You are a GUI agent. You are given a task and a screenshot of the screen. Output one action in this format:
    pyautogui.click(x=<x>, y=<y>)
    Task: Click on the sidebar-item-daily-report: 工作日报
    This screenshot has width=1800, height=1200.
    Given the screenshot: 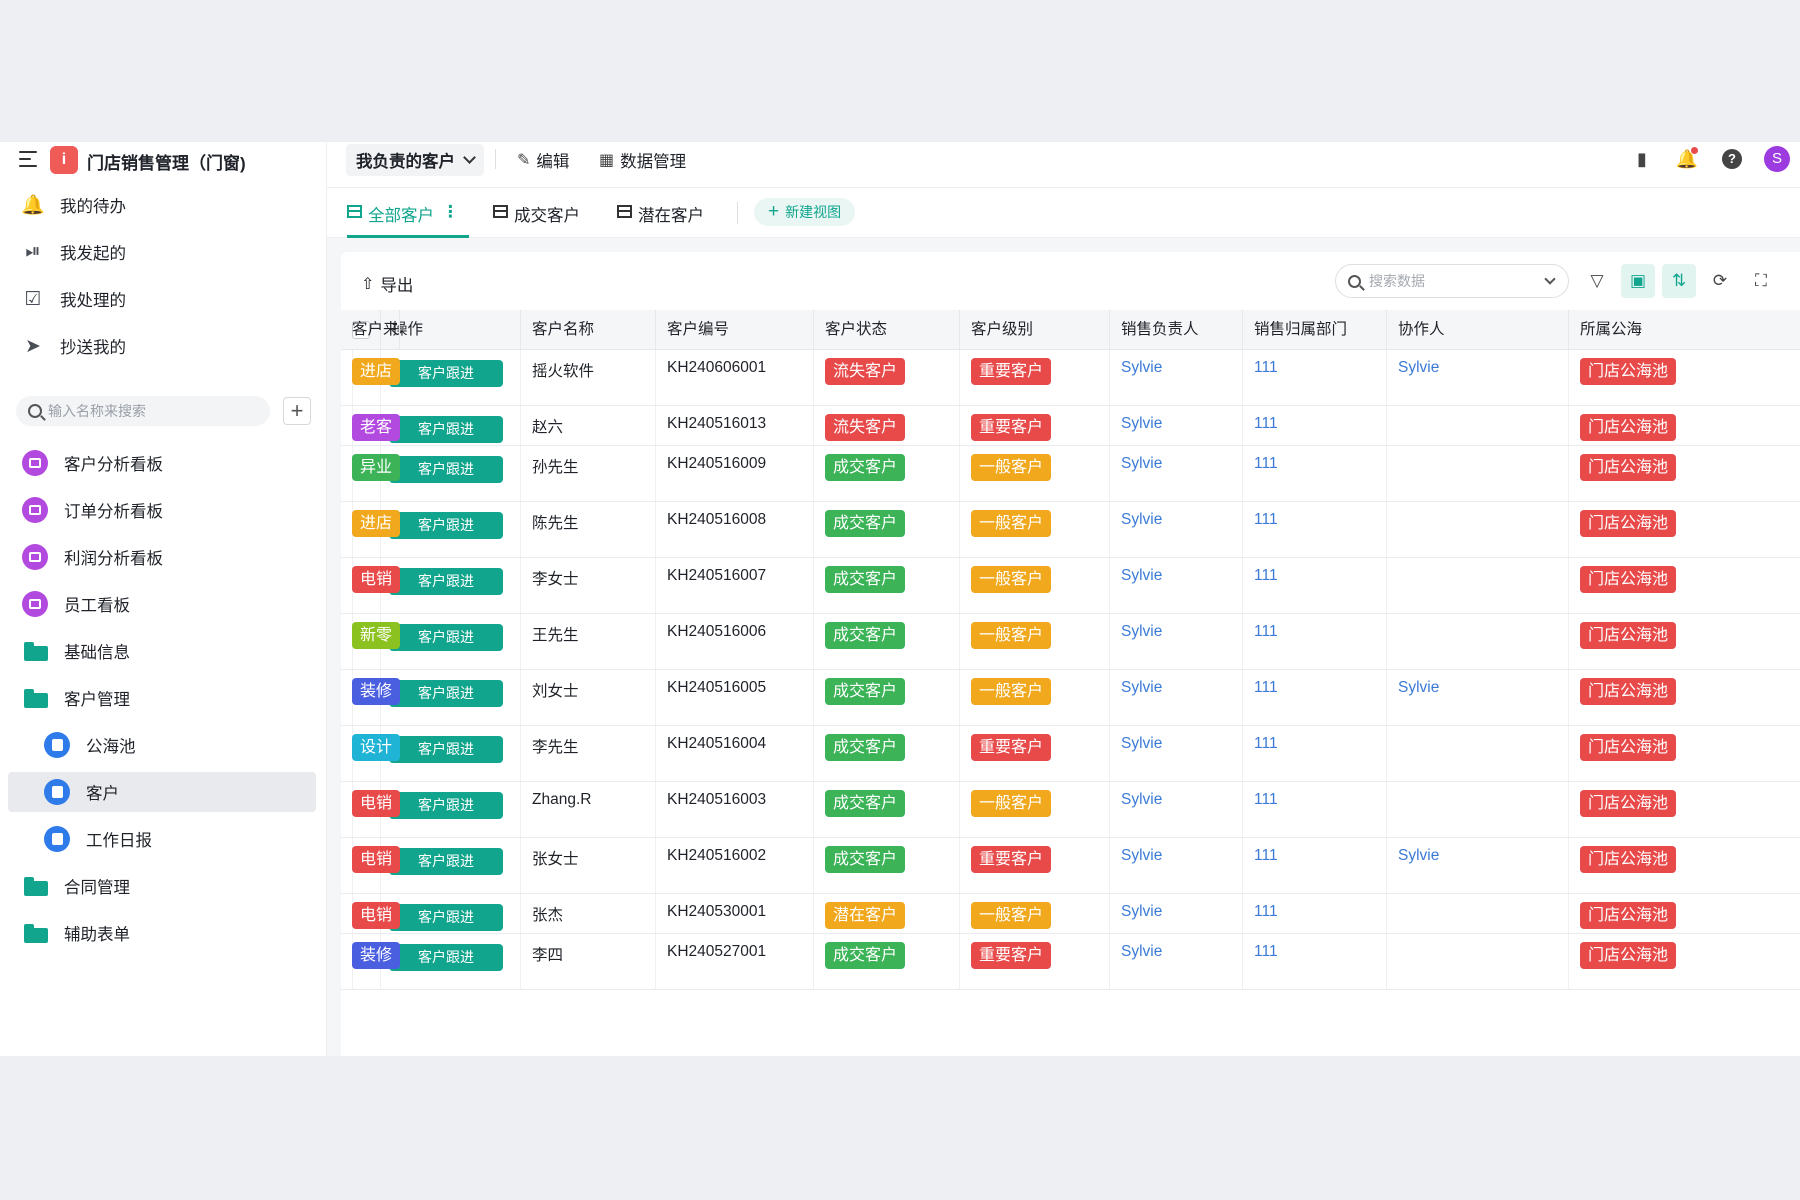 What is the action you would take?
    pyautogui.click(x=98, y=839)
    